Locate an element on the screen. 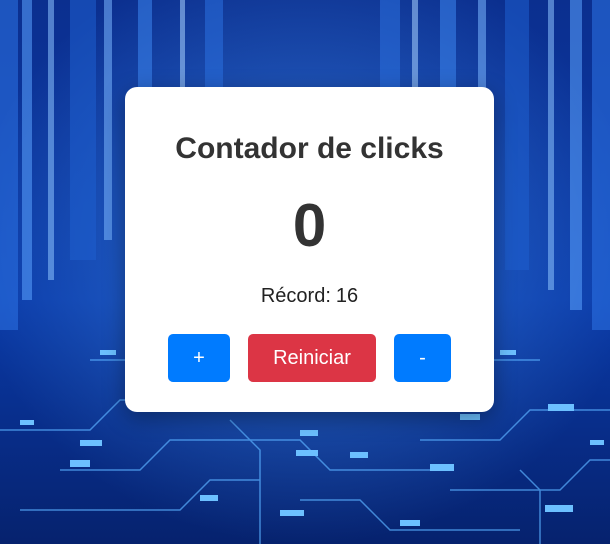 The width and height of the screenshot is (610, 544). reset-button: Reiniciar is located at coordinates (312, 358).